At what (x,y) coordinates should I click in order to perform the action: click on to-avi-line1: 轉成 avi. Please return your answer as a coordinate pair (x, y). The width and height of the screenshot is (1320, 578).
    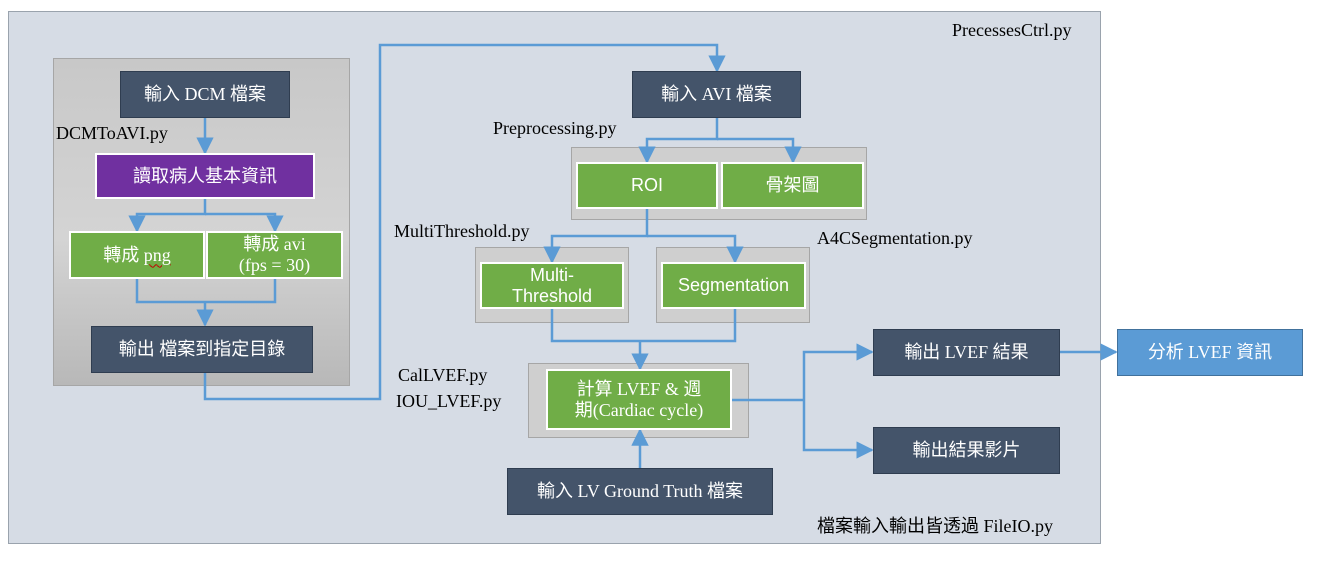
    Looking at the image, I should click on (274, 244).